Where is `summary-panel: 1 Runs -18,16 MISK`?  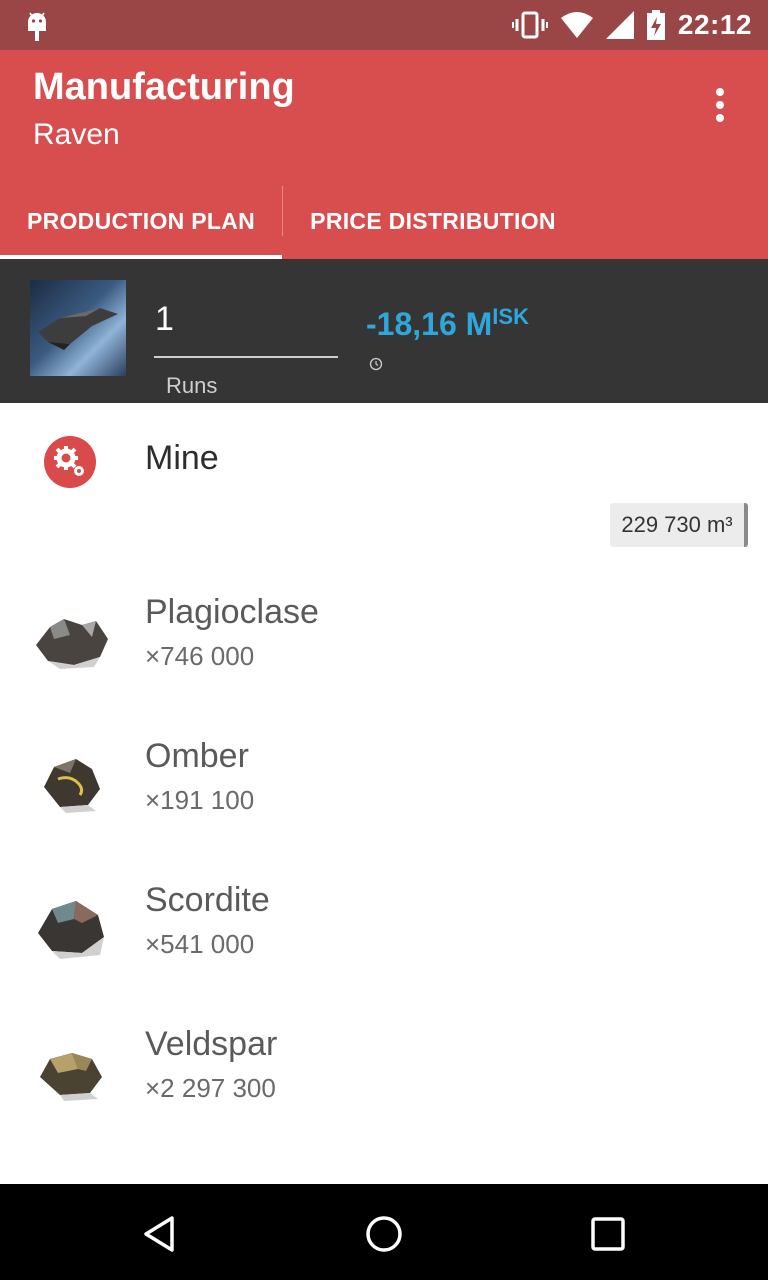
summary-panel: 1 Runs -18,16 MISK is located at coordinates (384, 331).